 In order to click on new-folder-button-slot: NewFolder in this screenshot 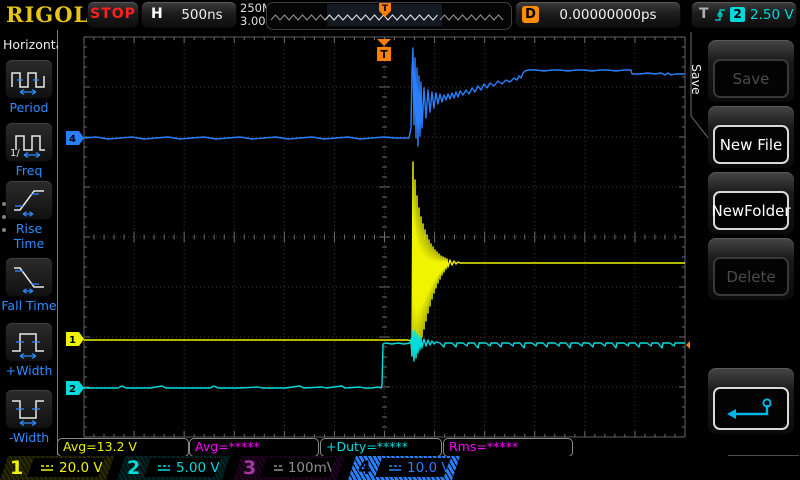, I will do `click(751, 203)`.